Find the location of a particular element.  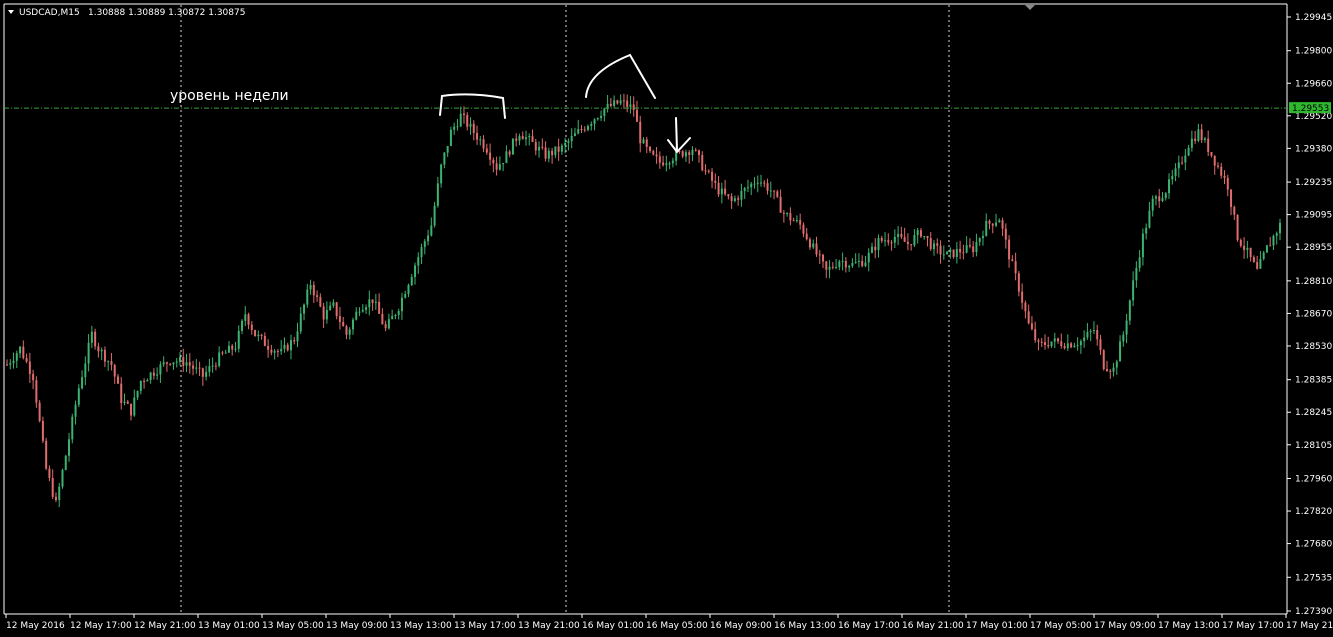

price-tick-label: 1.29095 is located at coordinates (1313, 216).